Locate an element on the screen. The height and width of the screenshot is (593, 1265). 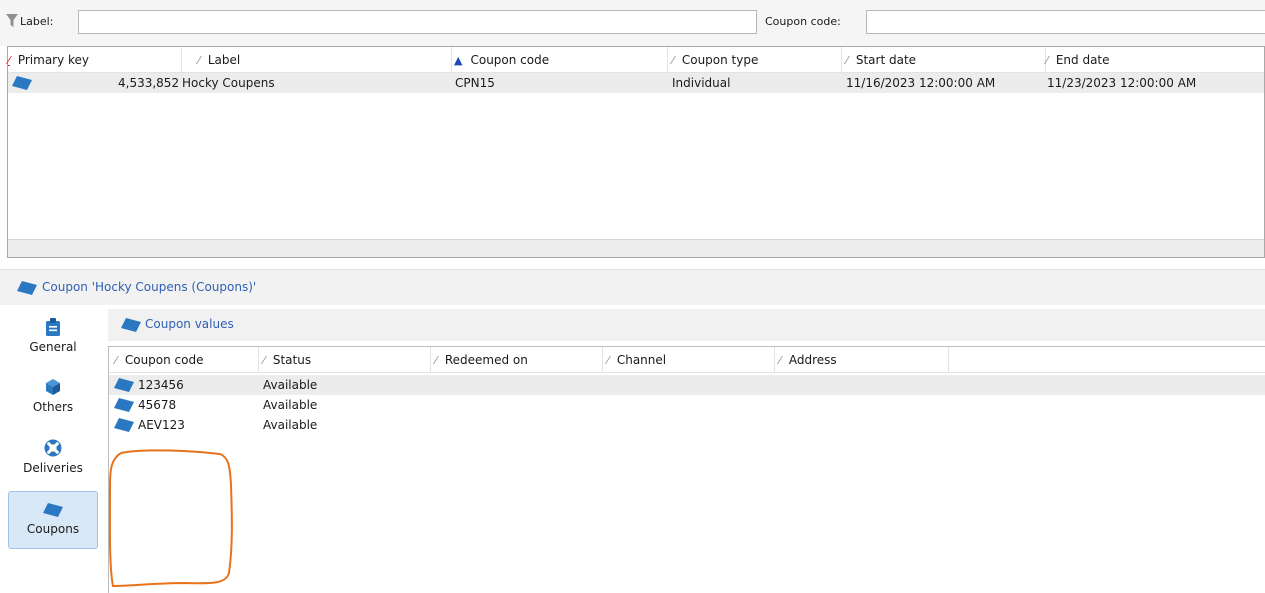
cell-coupon-type: Individual is located at coordinates (701, 83).